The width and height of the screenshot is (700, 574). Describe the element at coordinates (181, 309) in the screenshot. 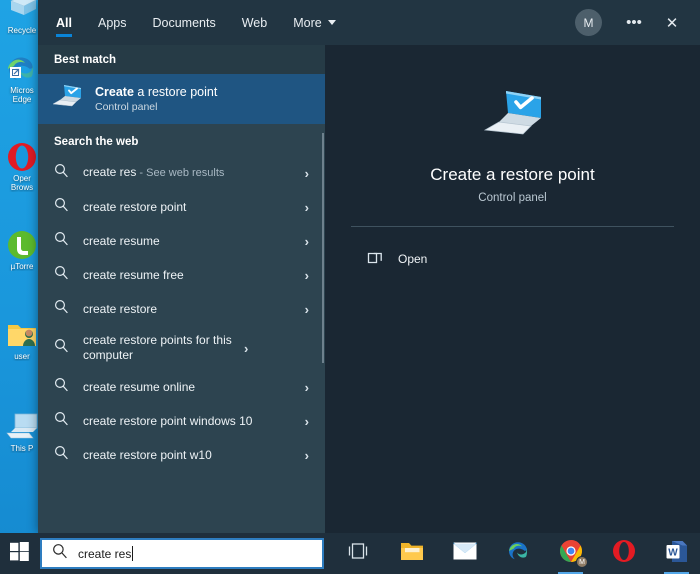

I see `list-item: create restore ›` at that location.